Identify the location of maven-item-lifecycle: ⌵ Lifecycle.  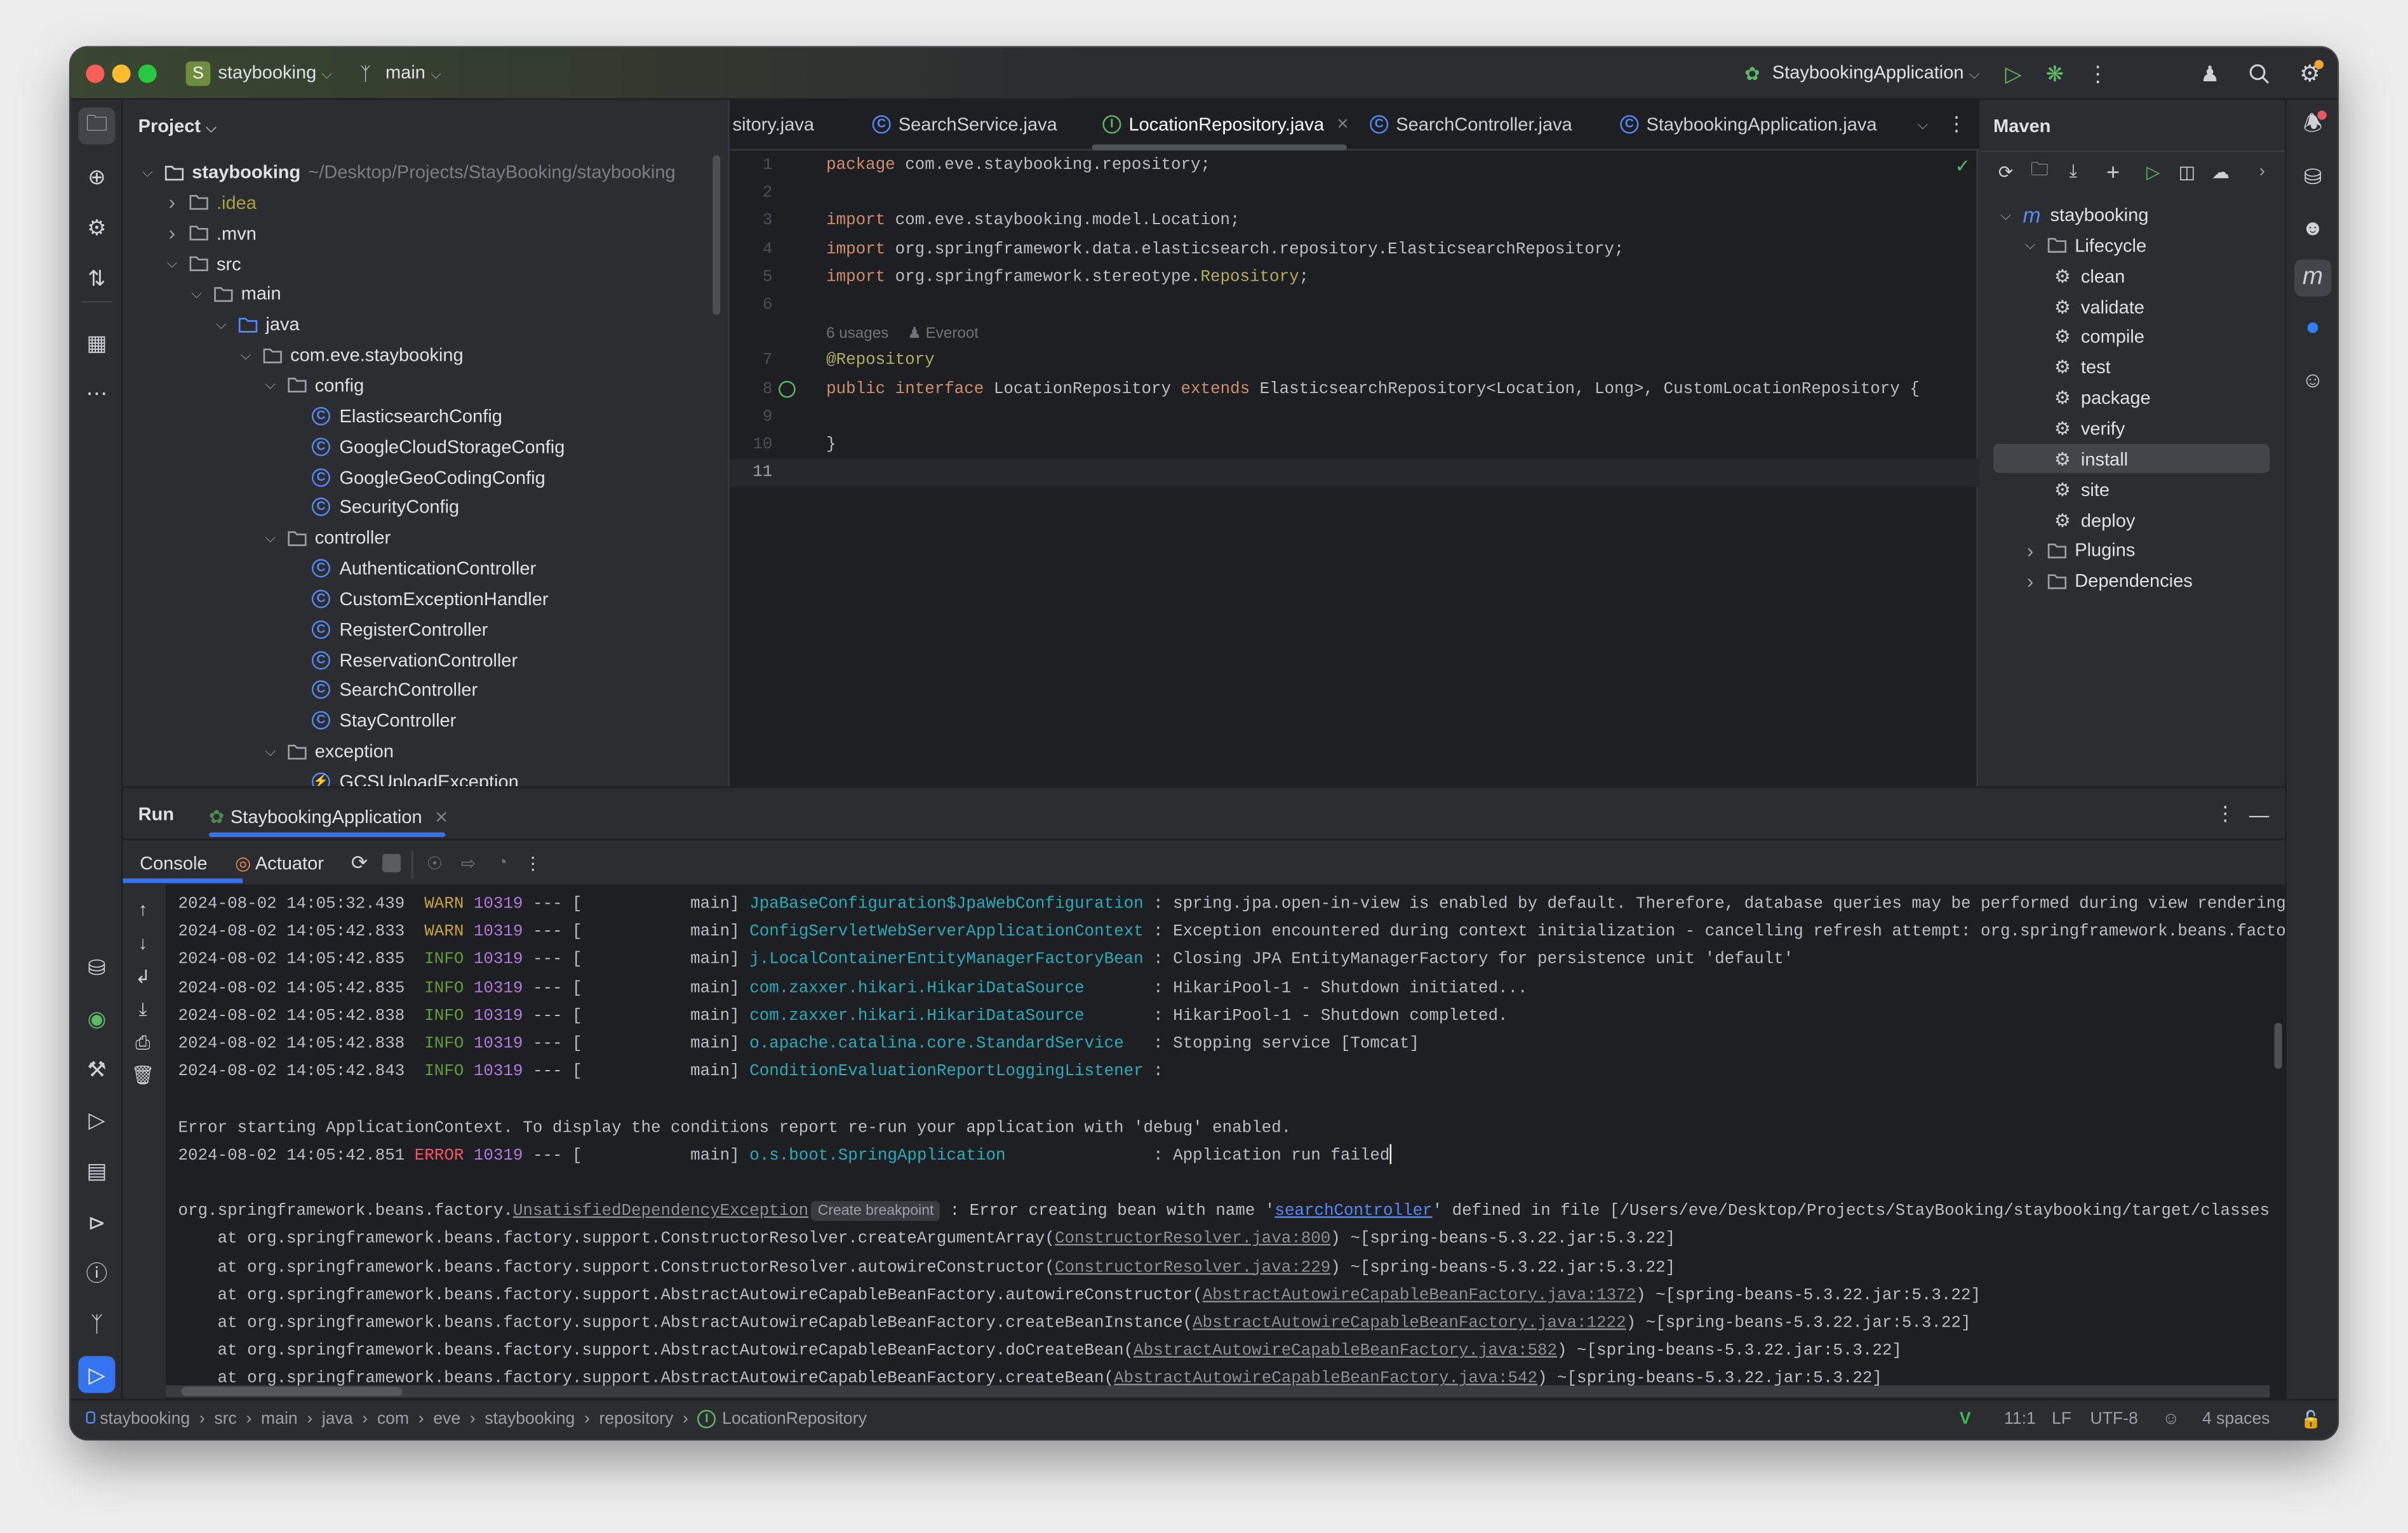
(2083, 245).